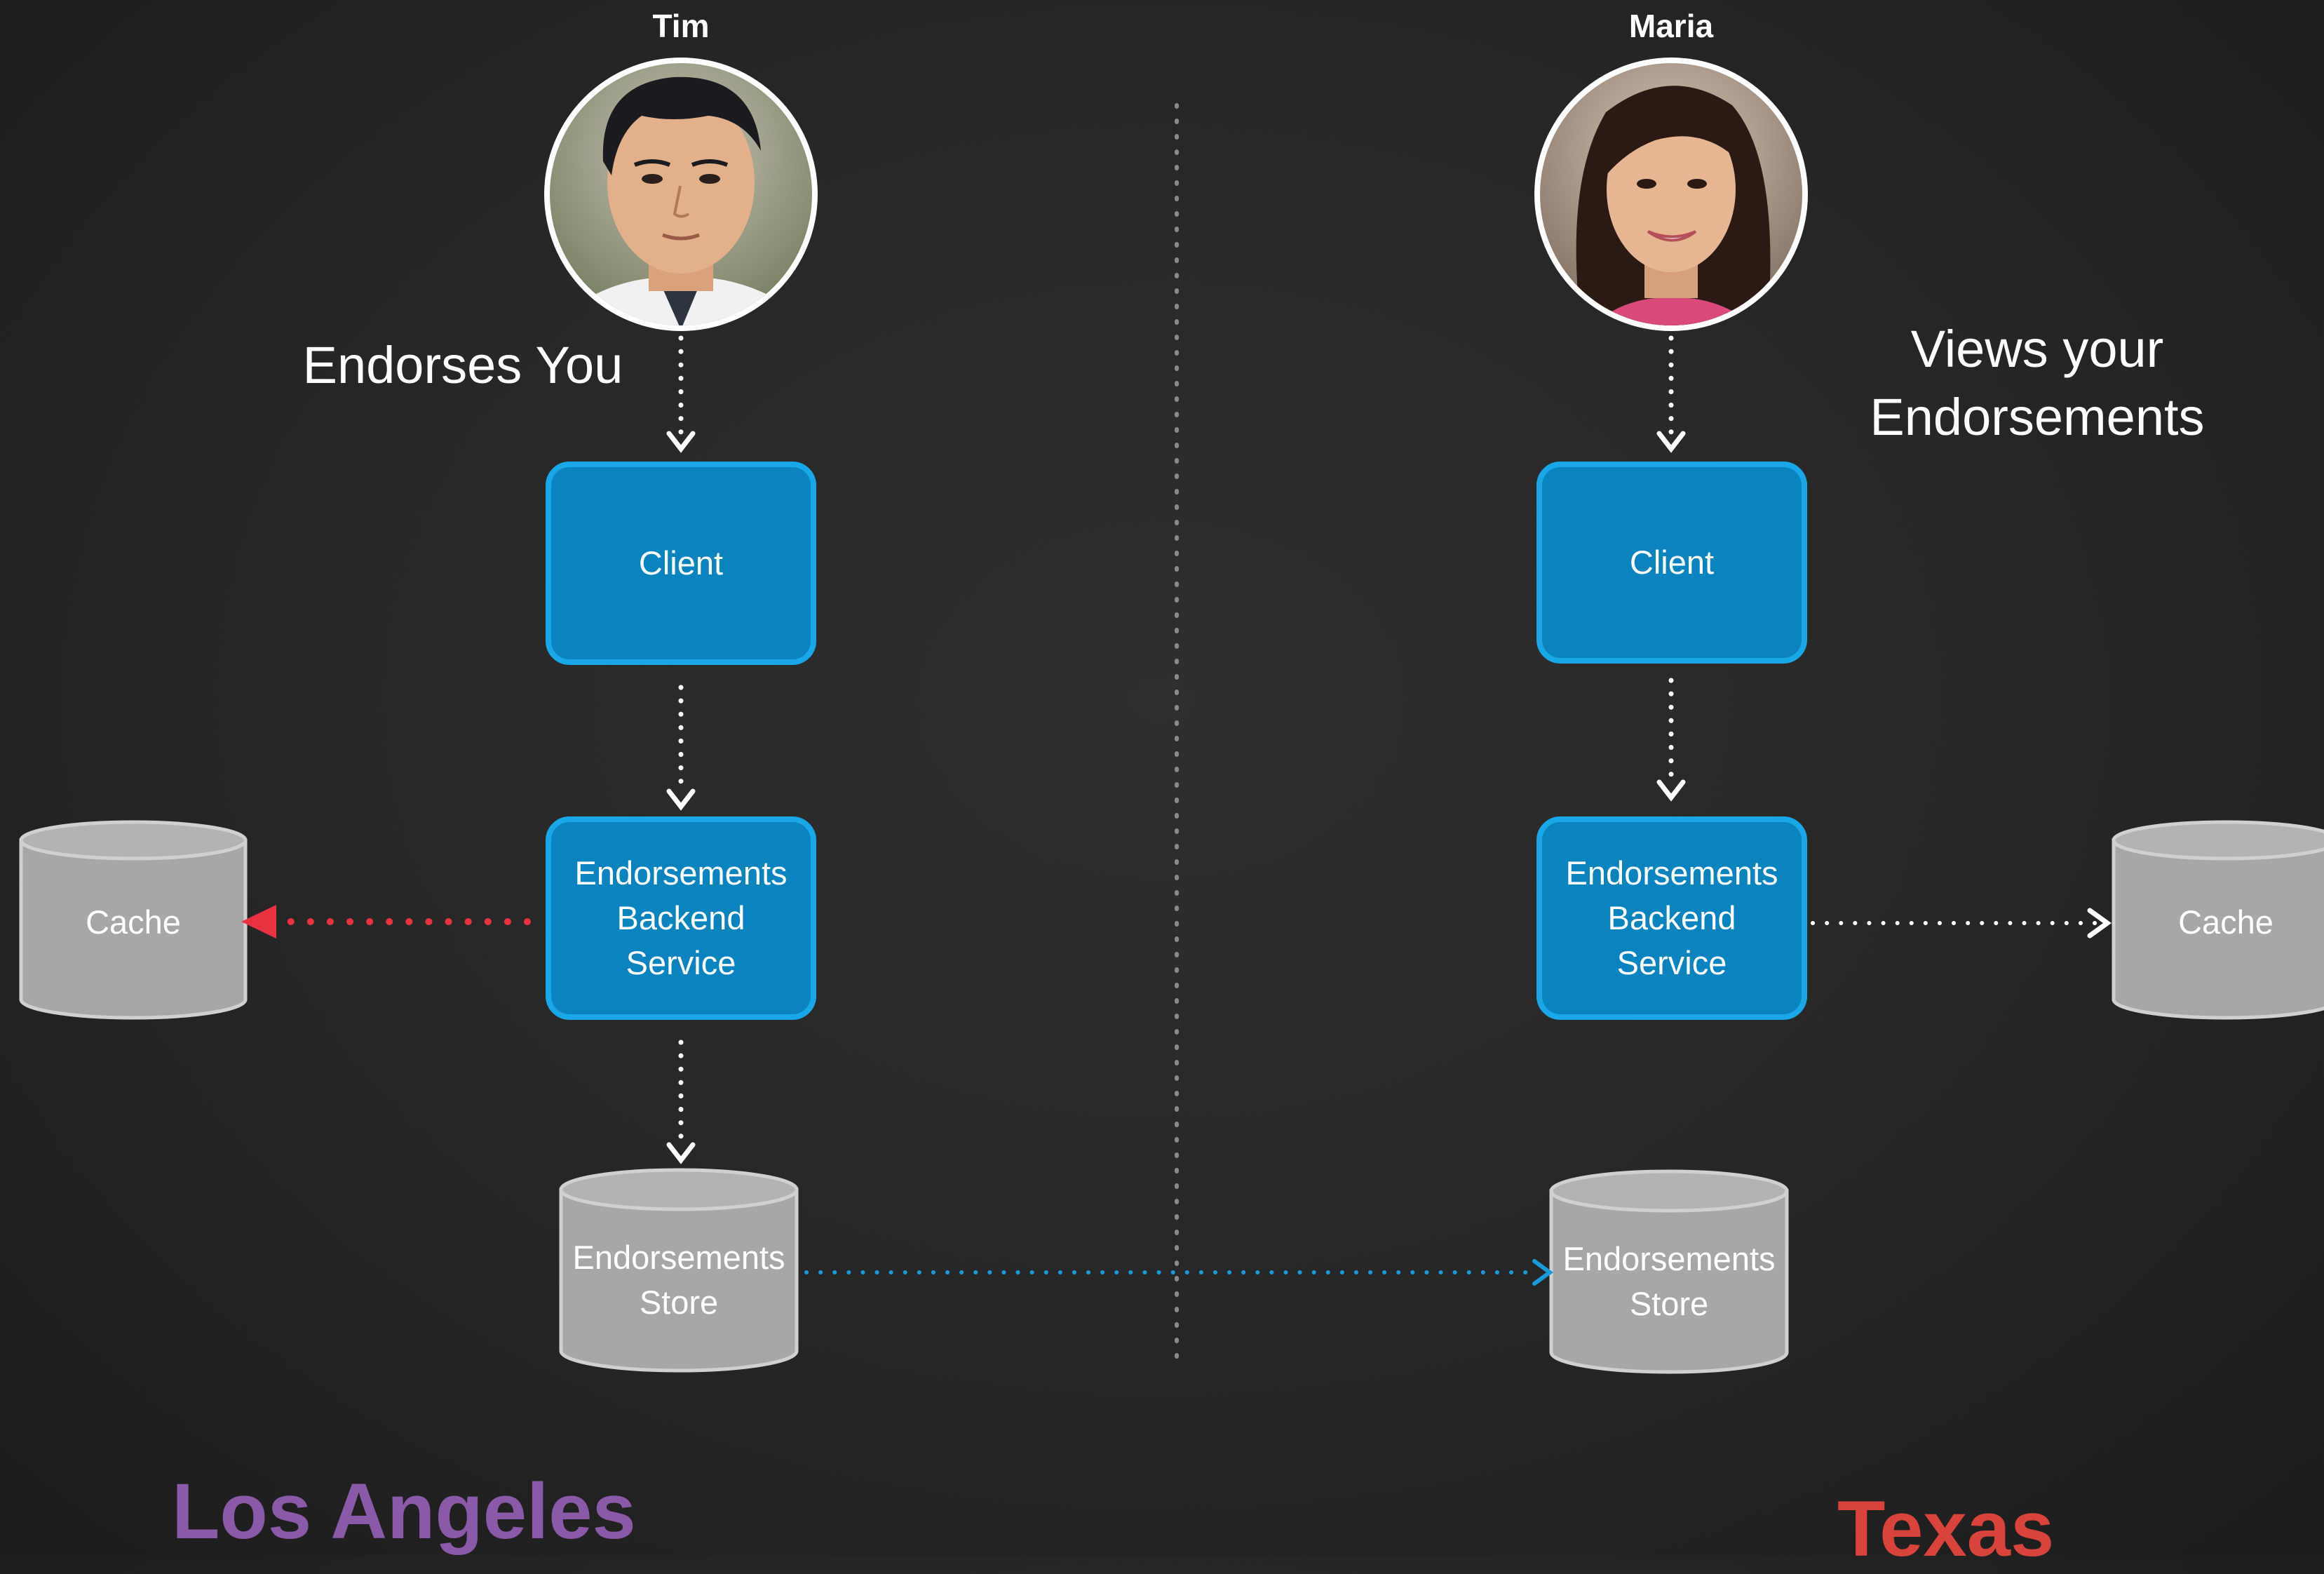 This screenshot has height=1574, width=2324. Describe the element at coordinates (1671, 917) in the screenshot. I see `right-backend-label: Endorsements Backend Service` at that location.